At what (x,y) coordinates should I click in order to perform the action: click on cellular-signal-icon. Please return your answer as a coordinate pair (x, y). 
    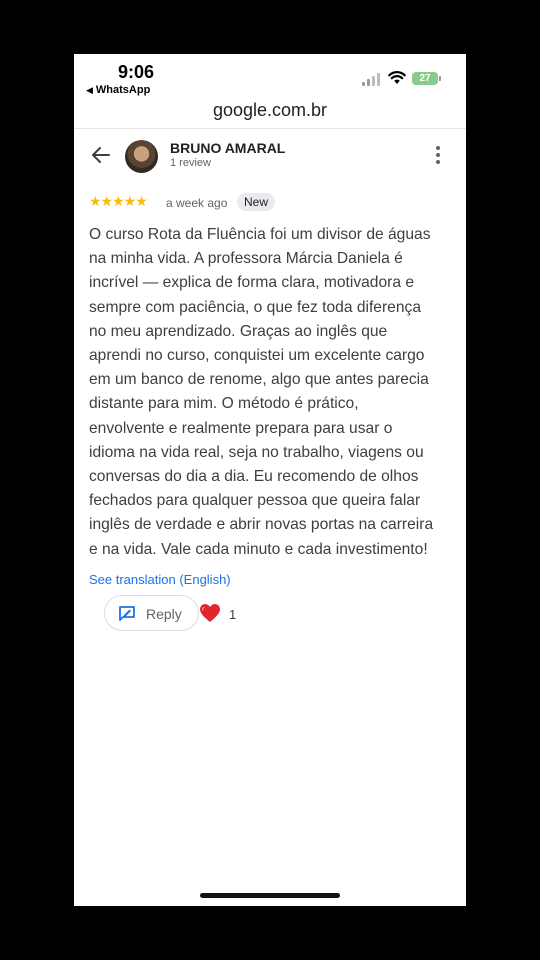
    Looking at the image, I should click on (372, 79).